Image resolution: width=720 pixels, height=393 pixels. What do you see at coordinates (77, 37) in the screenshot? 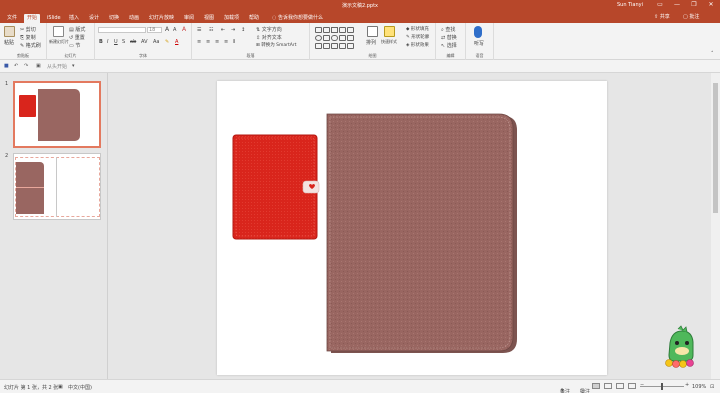
I see `reset-button: ↺ 重置` at bounding box center [77, 37].